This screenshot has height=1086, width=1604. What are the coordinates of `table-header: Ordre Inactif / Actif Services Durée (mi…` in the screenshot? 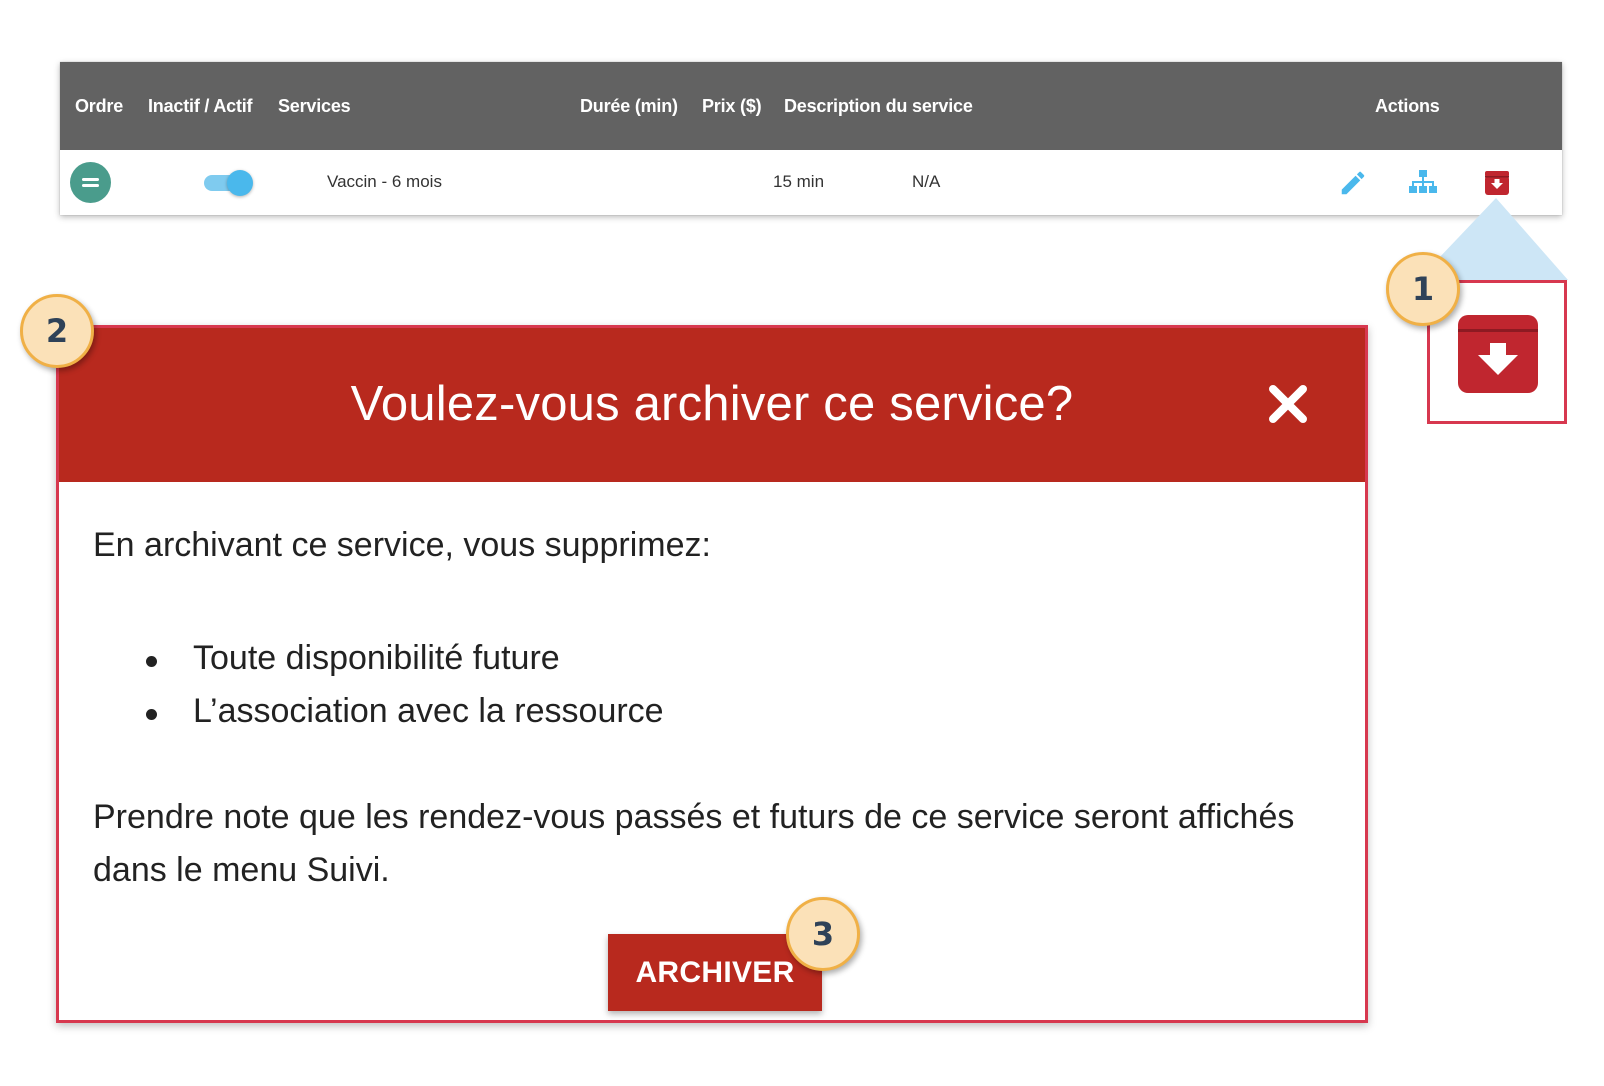 It's located at (811, 106).